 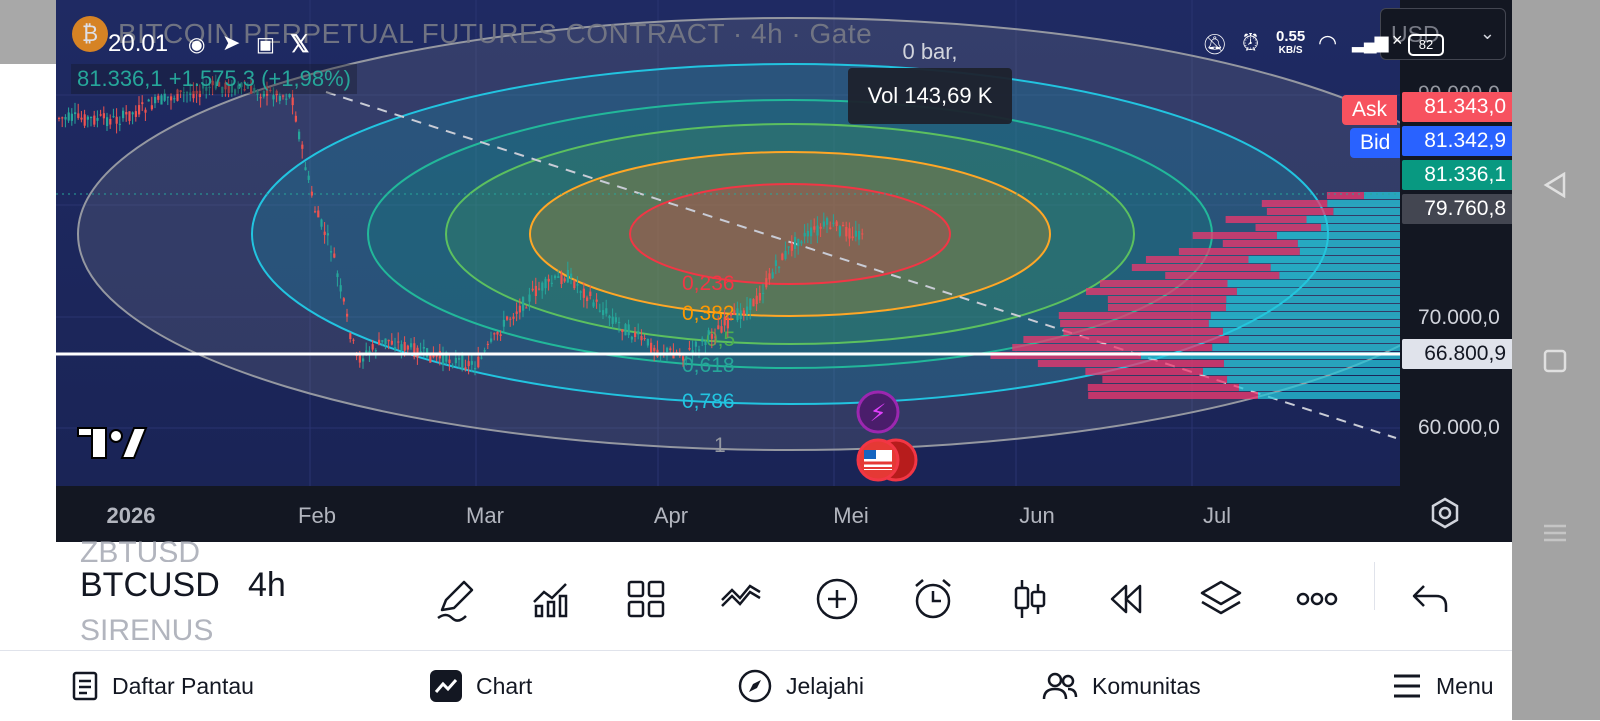 What do you see at coordinates (1456, 243) in the screenshot?
I see `price-axis` at bounding box center [1456, 243].